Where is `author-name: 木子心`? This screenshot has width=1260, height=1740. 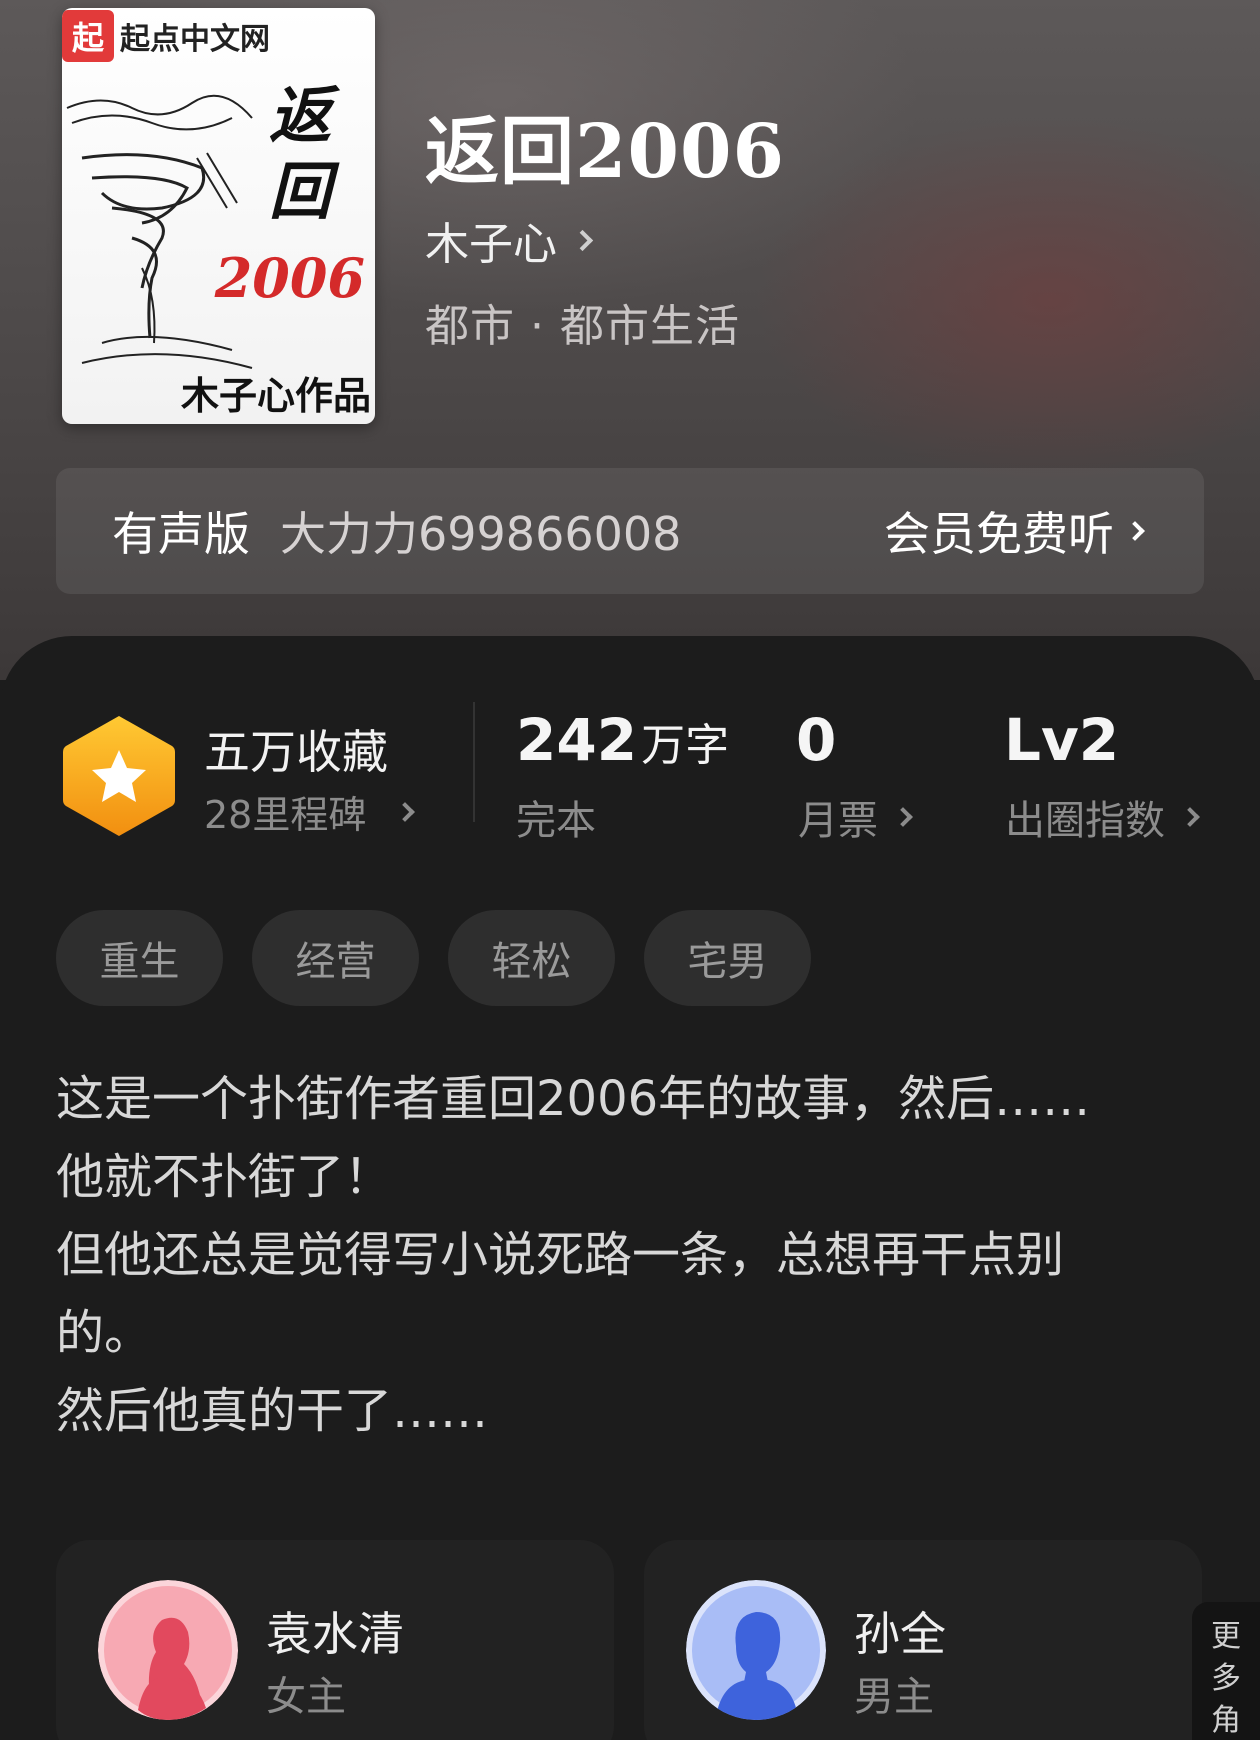 author-name: 木子心 is located at coordinates (491, 244).